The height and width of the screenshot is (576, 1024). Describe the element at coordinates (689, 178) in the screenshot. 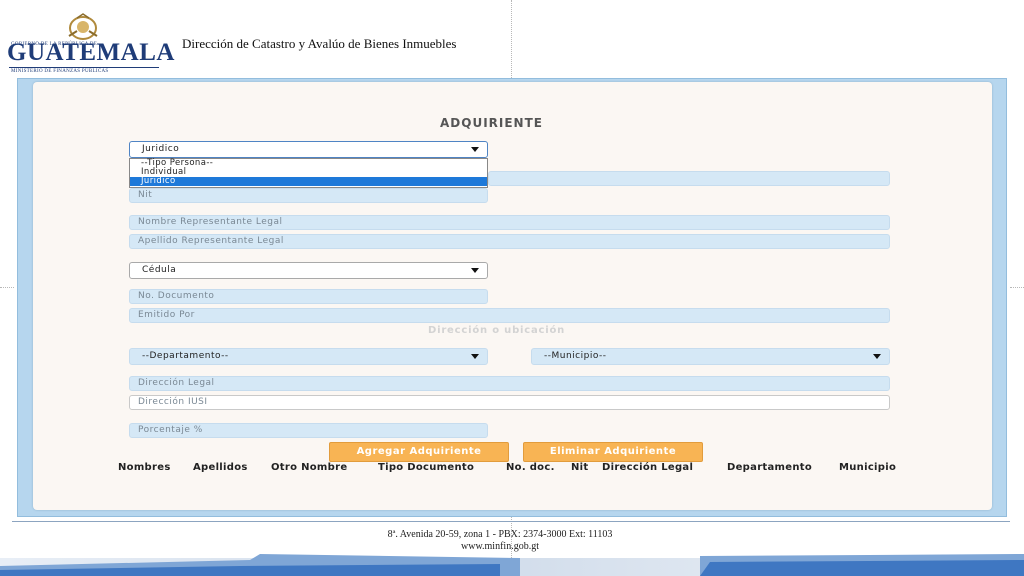

I see `hidden-field-behind-dropdown` at that location.